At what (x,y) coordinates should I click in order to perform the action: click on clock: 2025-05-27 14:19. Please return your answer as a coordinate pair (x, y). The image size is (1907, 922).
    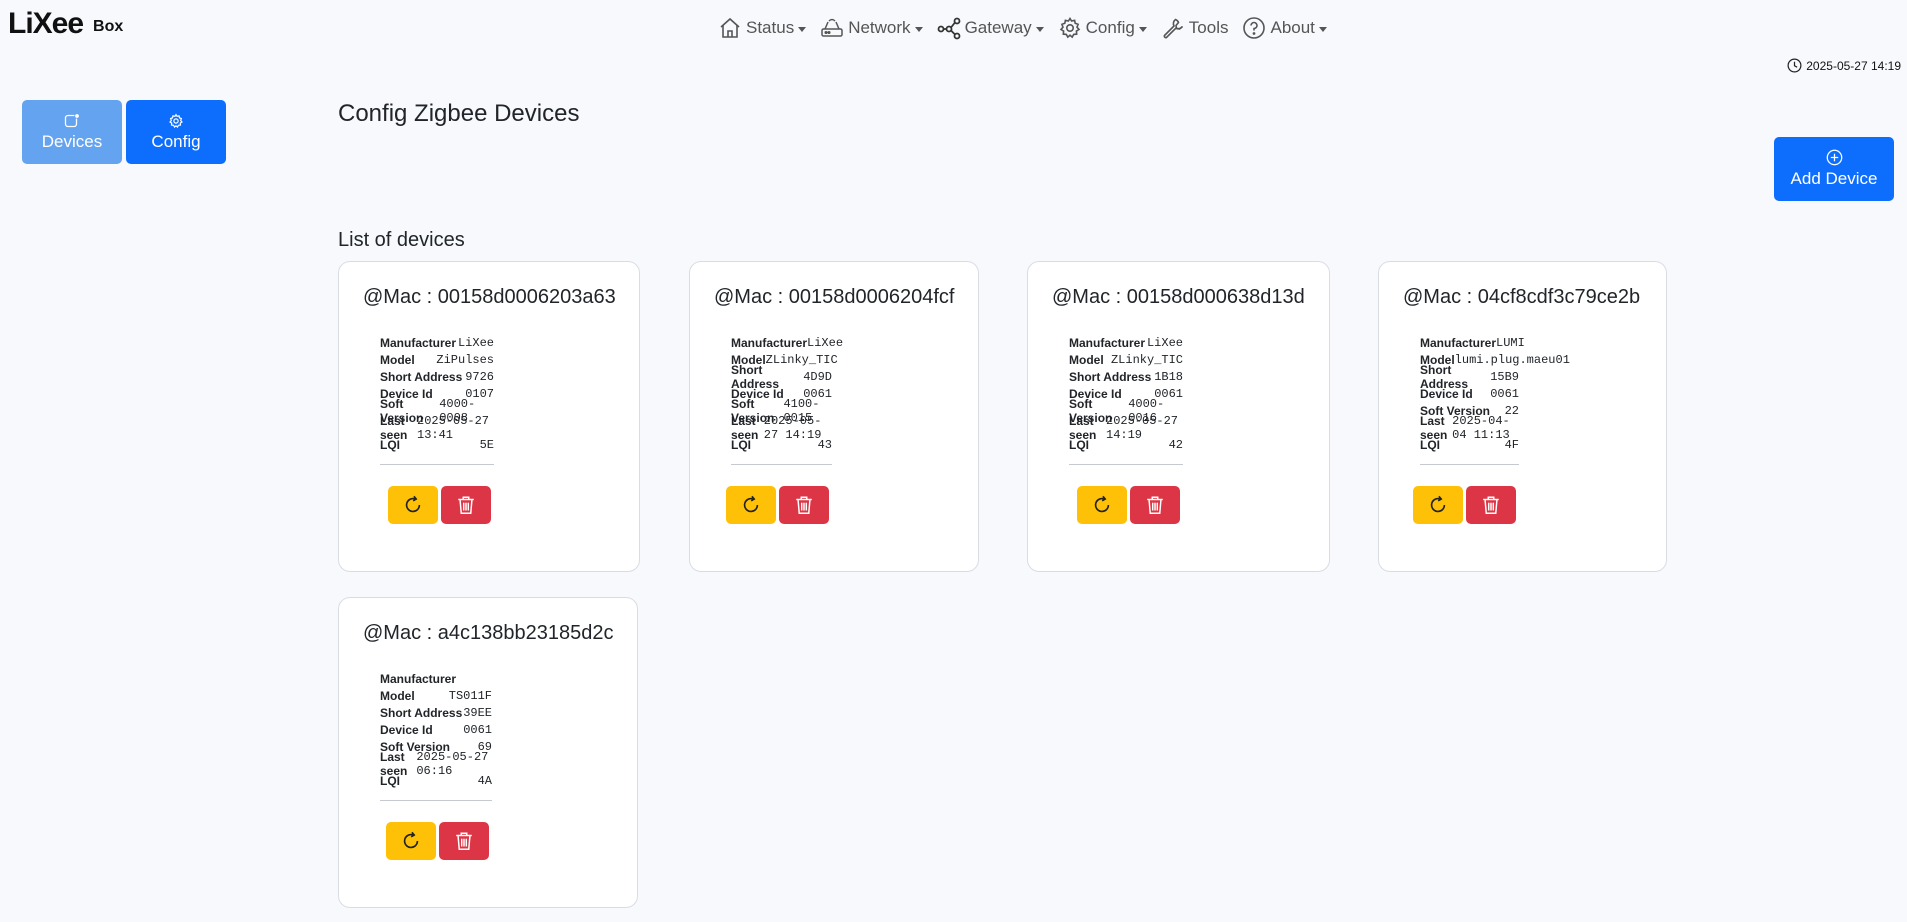
    Looking at the image, I should click on (1844, 65).